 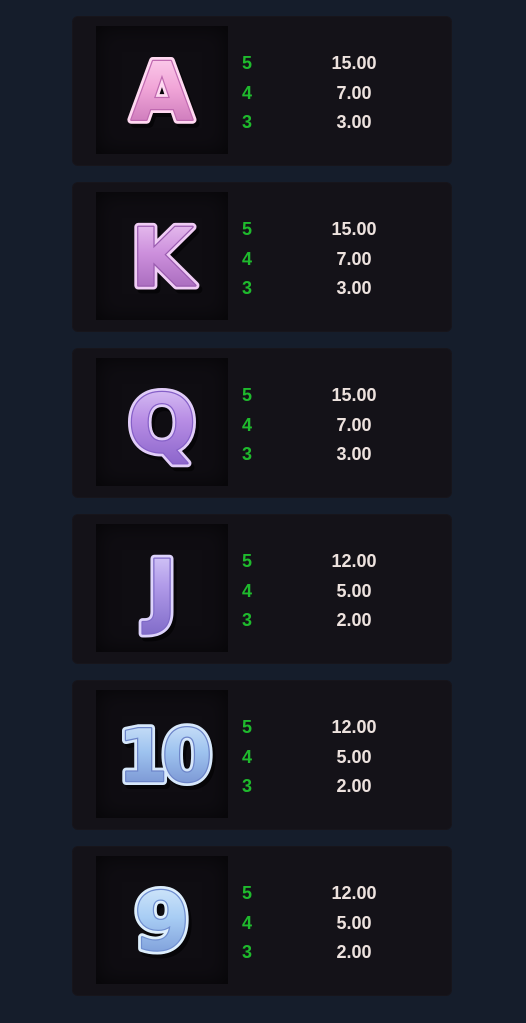 I want to click on paytable-card-j: J J J J 5 12.00 4 5.00 3 2.00, so click(x=262, y=589).